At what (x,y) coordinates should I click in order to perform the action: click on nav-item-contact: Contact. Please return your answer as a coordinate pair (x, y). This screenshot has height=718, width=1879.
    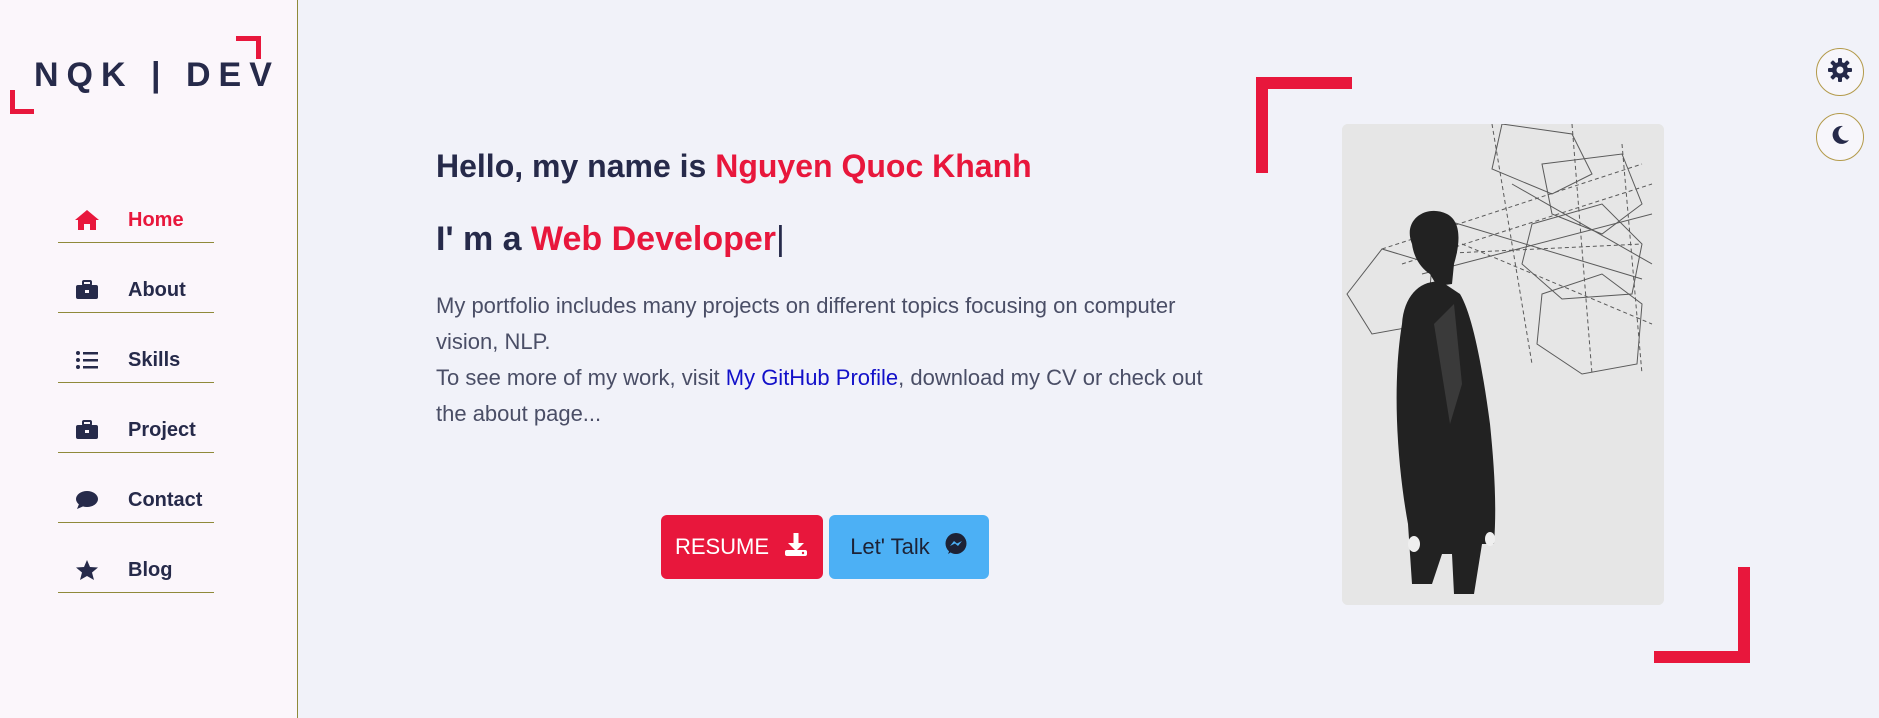
    Looking at the image, I should click on (136, 511).